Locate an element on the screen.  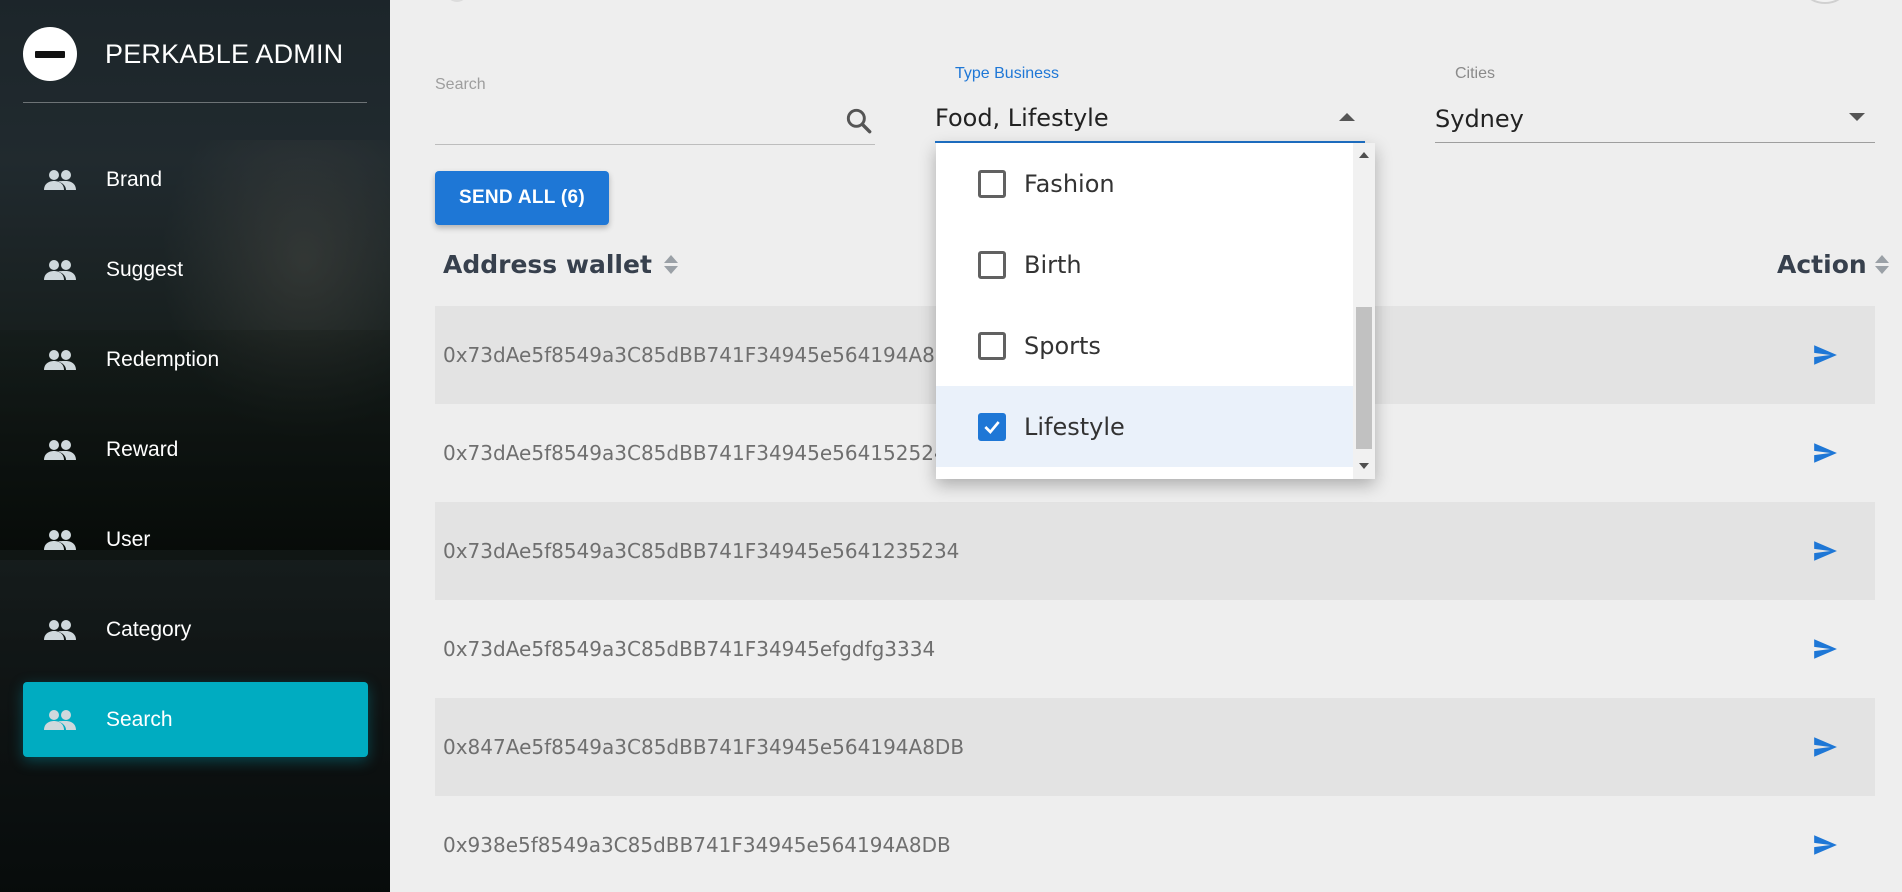
scroll-down-icon is located at coordinates (1364, 466).